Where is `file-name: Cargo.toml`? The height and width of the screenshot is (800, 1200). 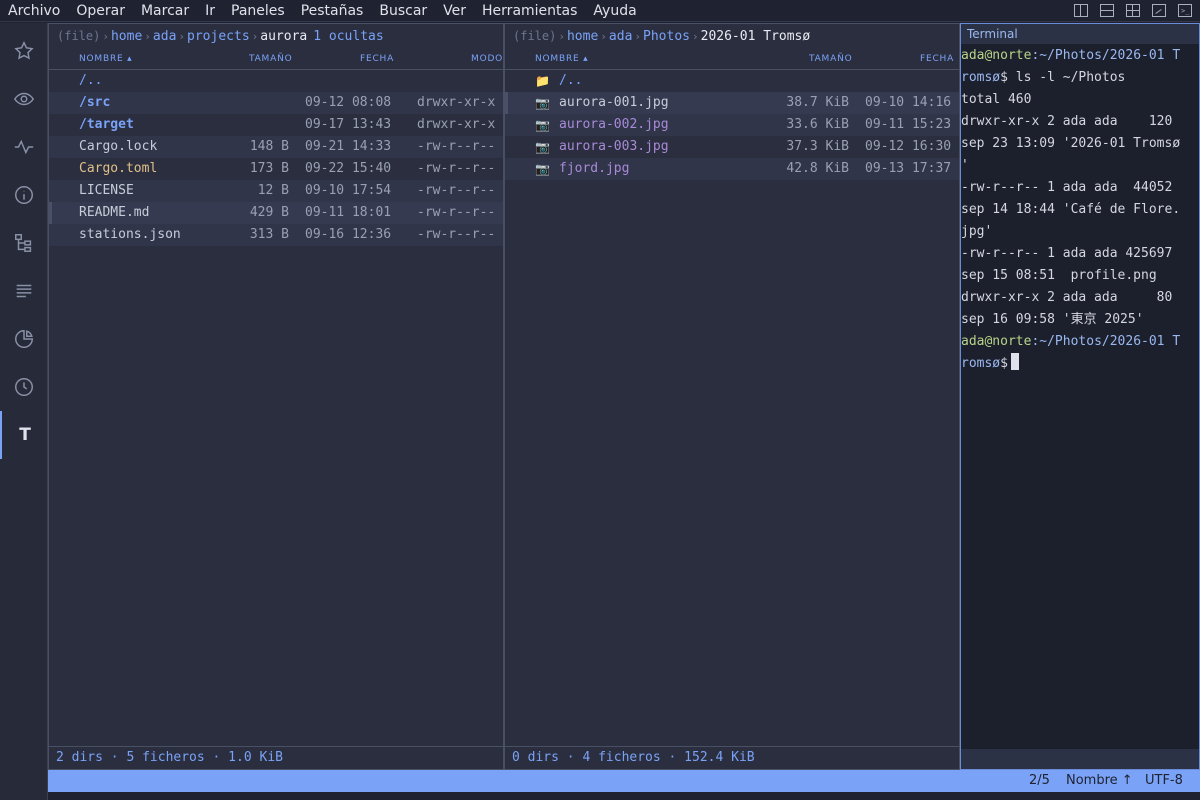 file-name: Cargo.toml is located at coordinates (118, 168).